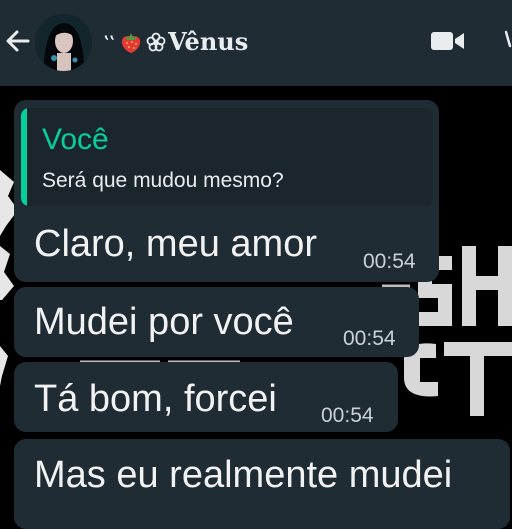 Image resolution: width=512 pixels, height=529 pixels. I want to click on quoted-reply: Você Será que mudou mesmo?, so click(227, 157).